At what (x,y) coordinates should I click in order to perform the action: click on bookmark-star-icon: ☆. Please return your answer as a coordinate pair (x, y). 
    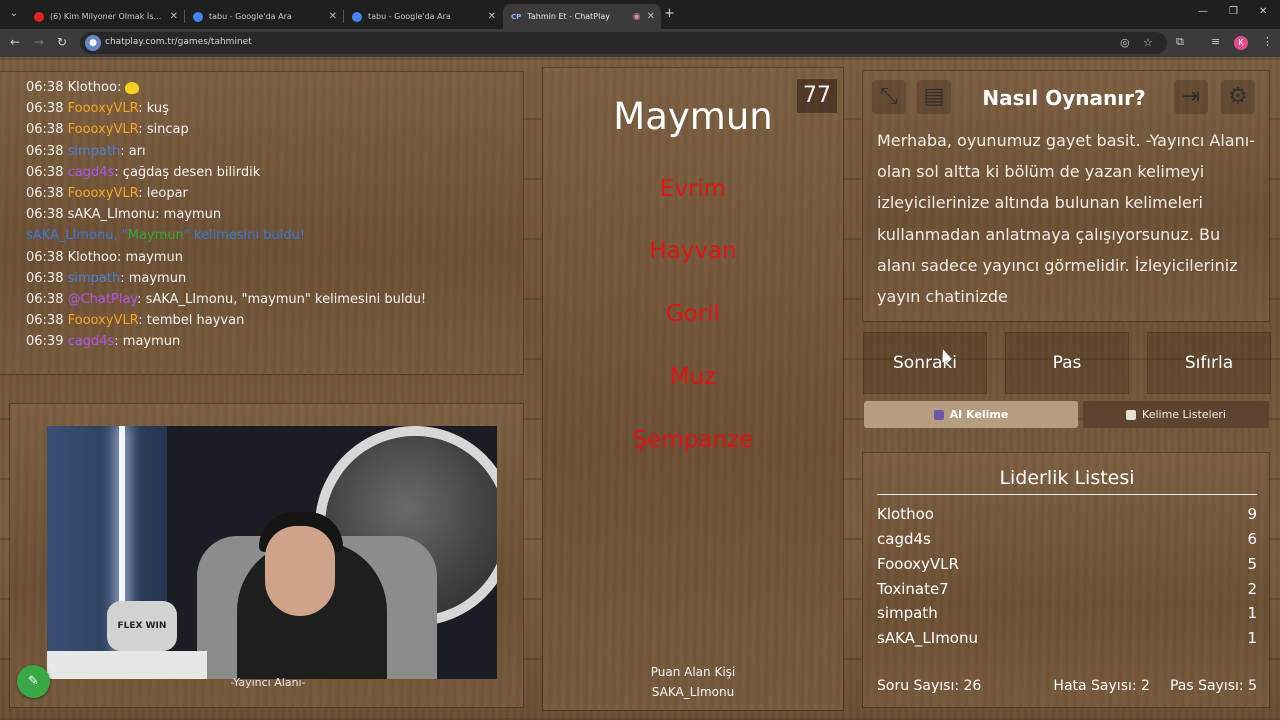
    Looking at the image, I should click on (1148, 42).